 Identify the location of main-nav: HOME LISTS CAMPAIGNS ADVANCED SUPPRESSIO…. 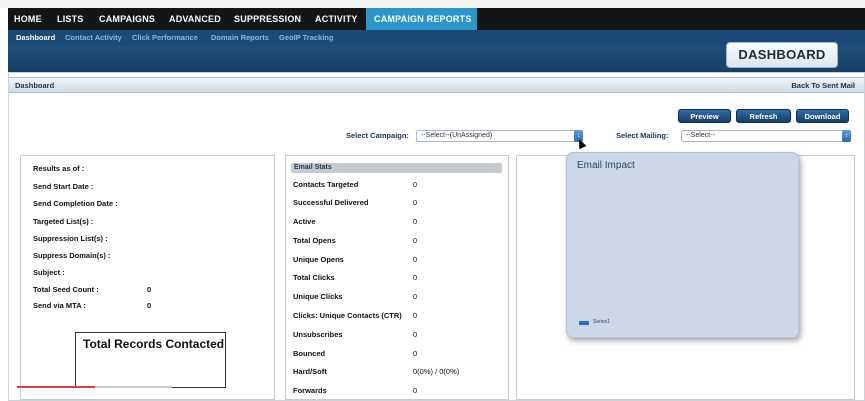
(436, 19).